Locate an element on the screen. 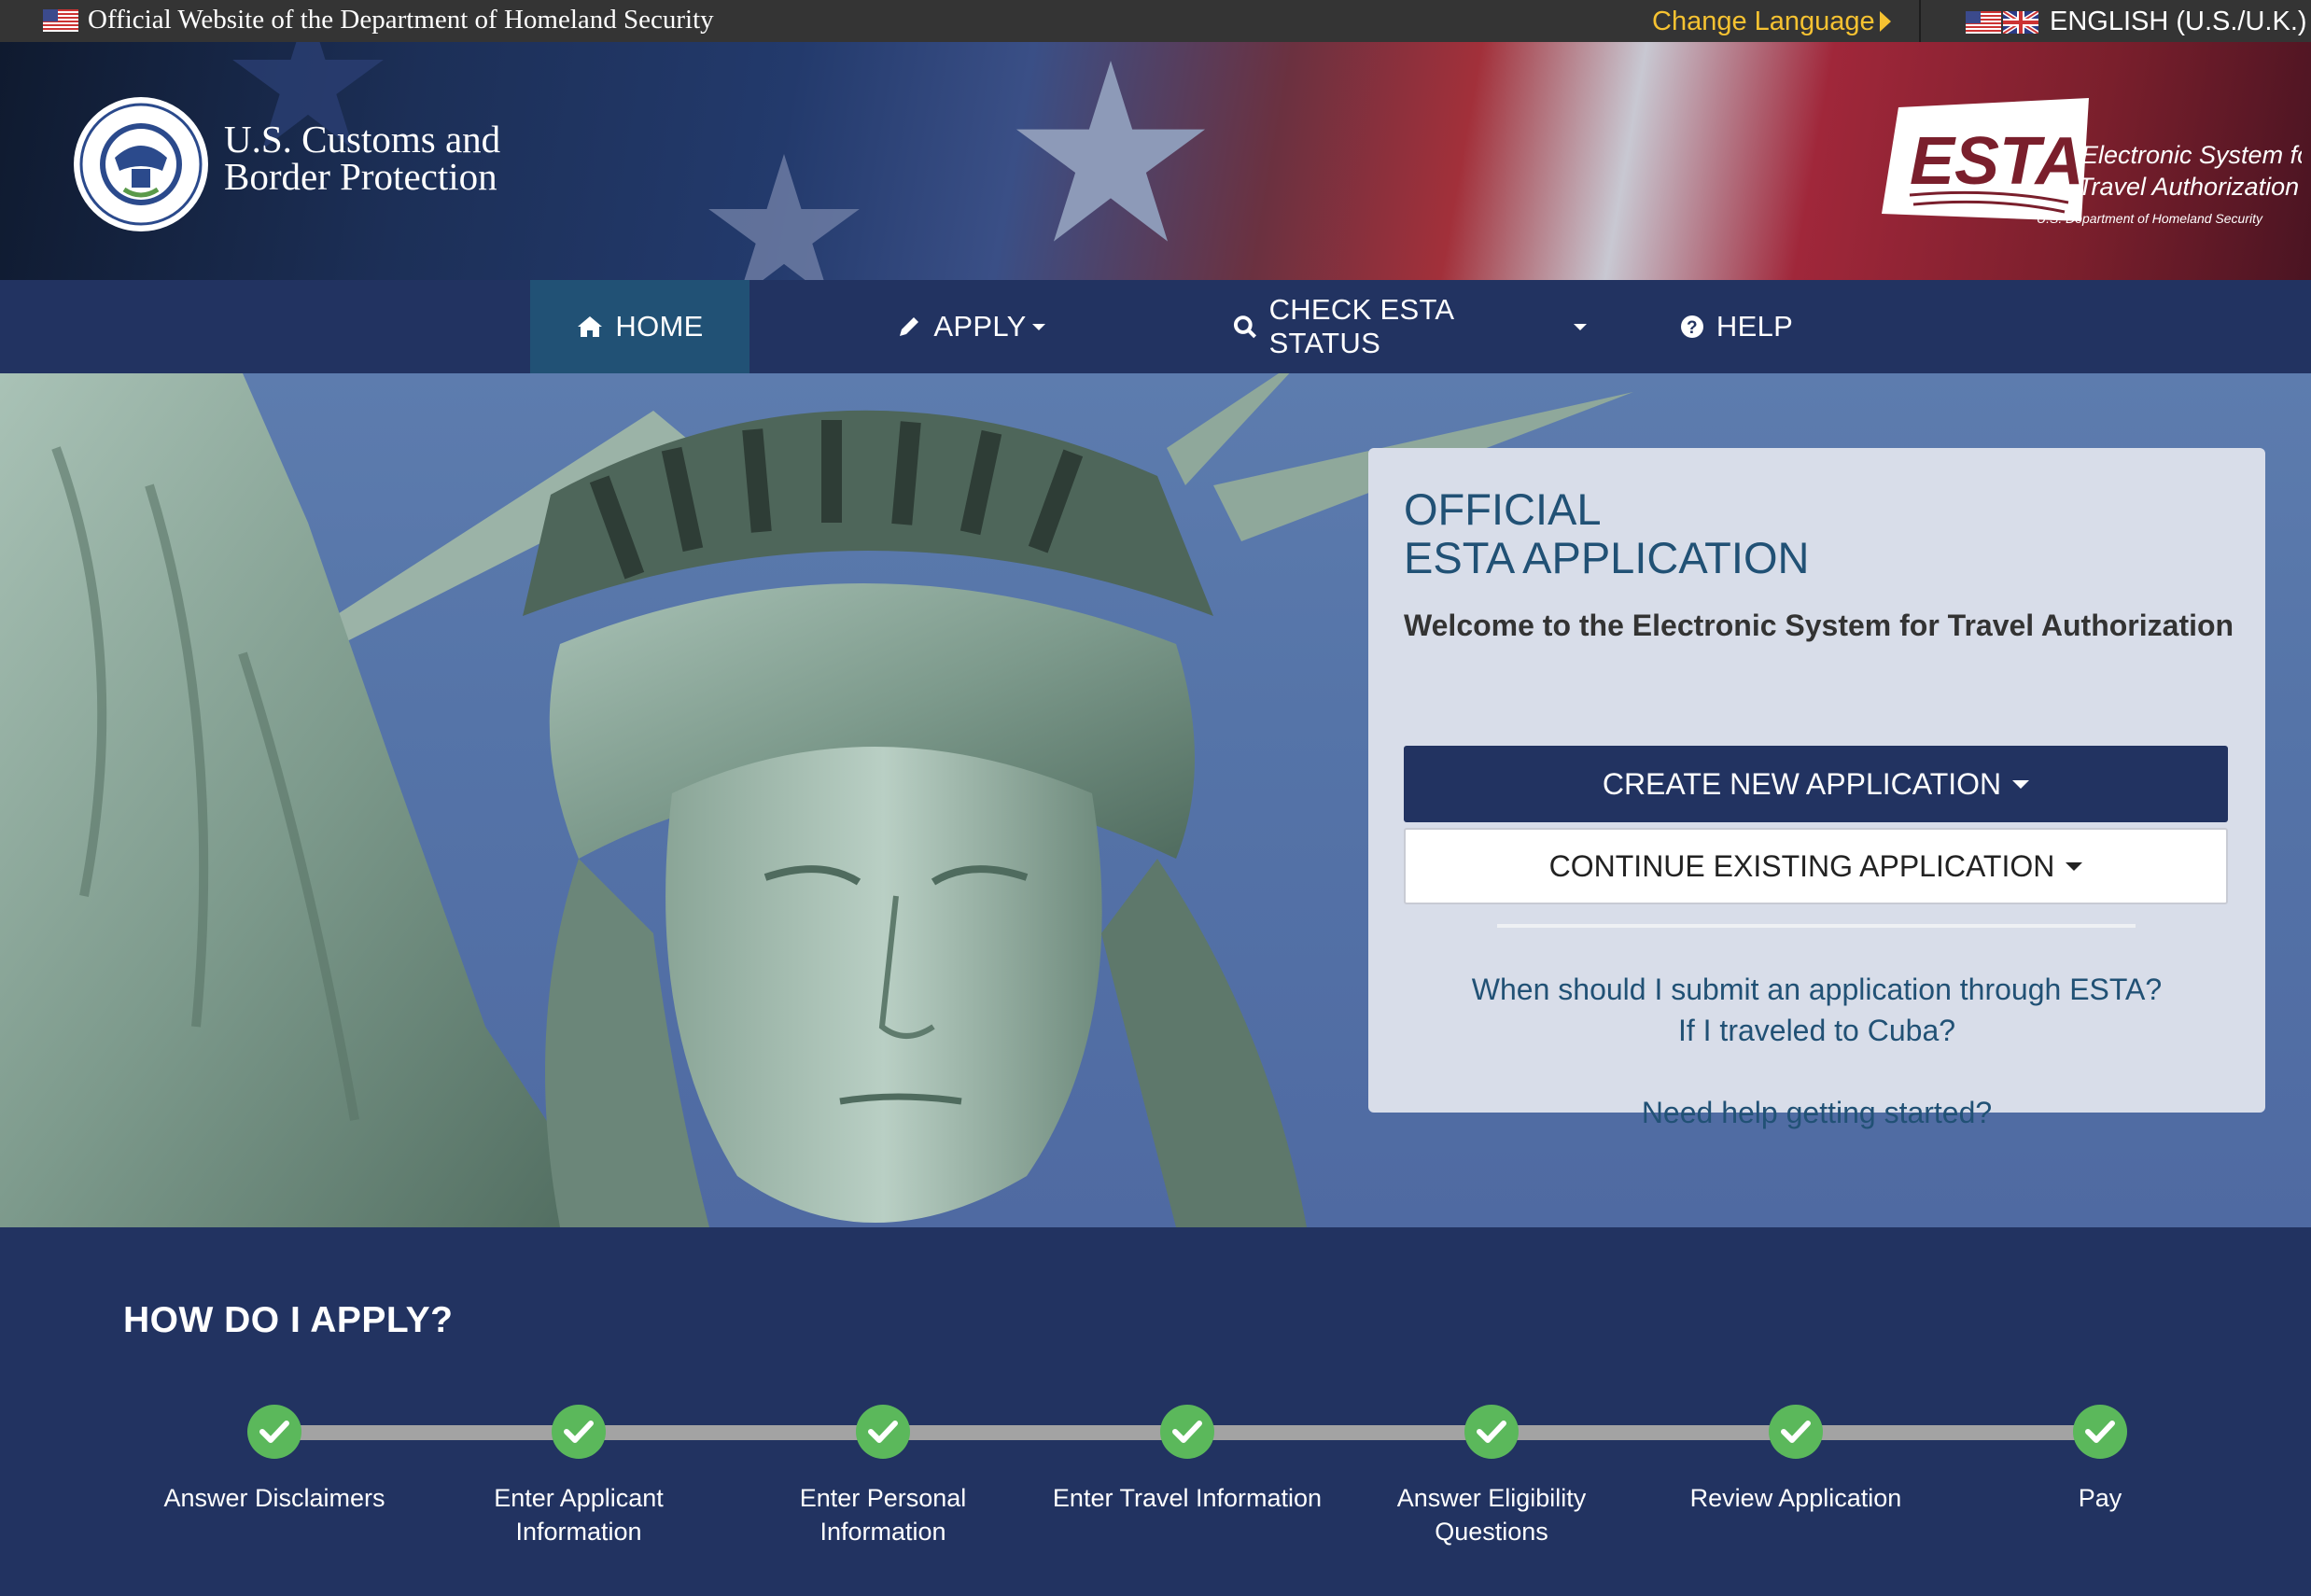 The height and width of the screenshot is (1596, 2311). step-label: Review Application is located at coordinates (1795, 1498).